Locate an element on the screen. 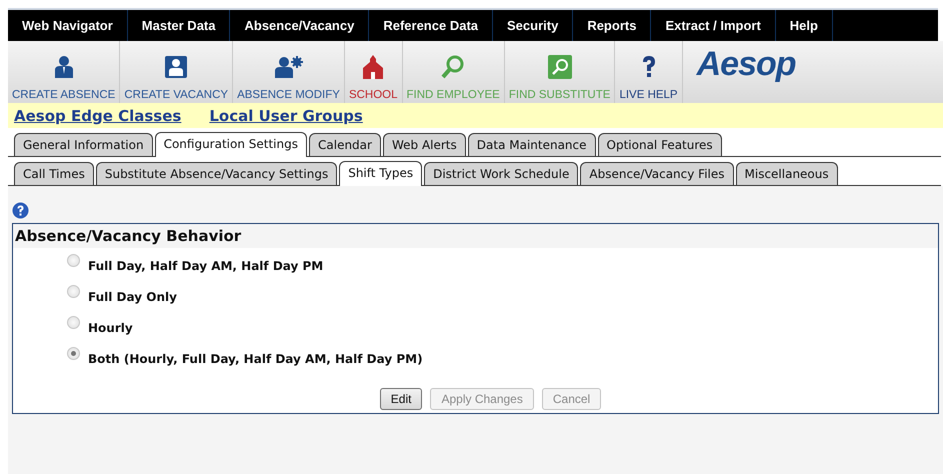 Image resolution: width=943 pixels, height=474 pixels. link: Local User Groups is located at coordinates (286, 115).